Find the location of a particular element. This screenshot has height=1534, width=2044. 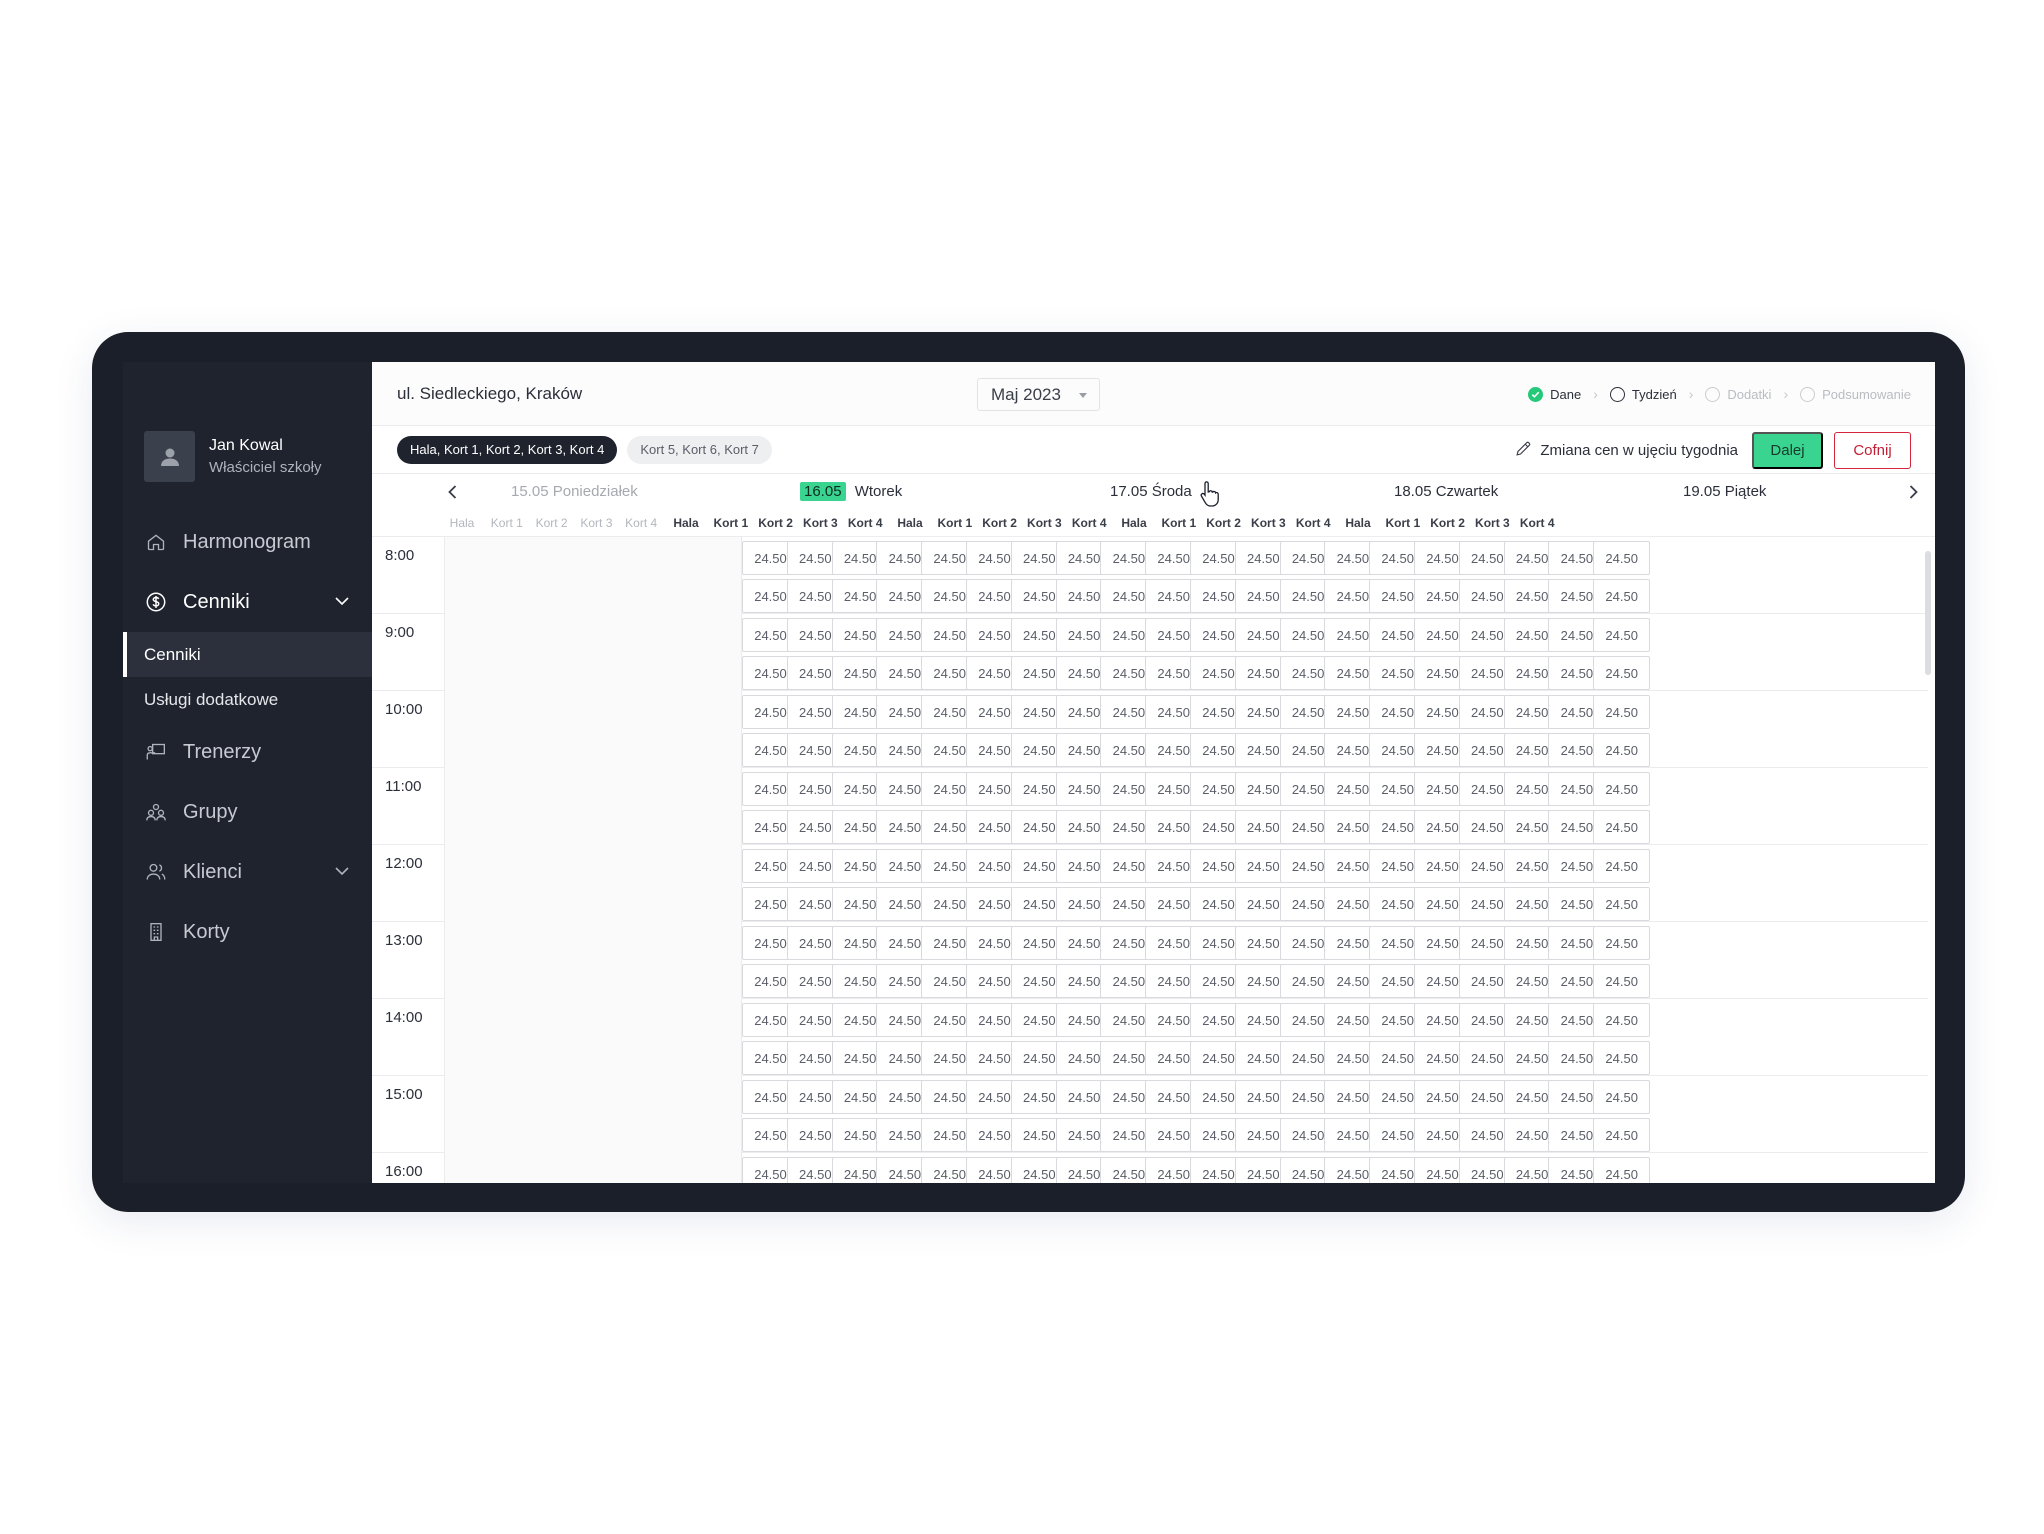

day-heading: 17.05 Środa is located at coordinates (1151, 491).